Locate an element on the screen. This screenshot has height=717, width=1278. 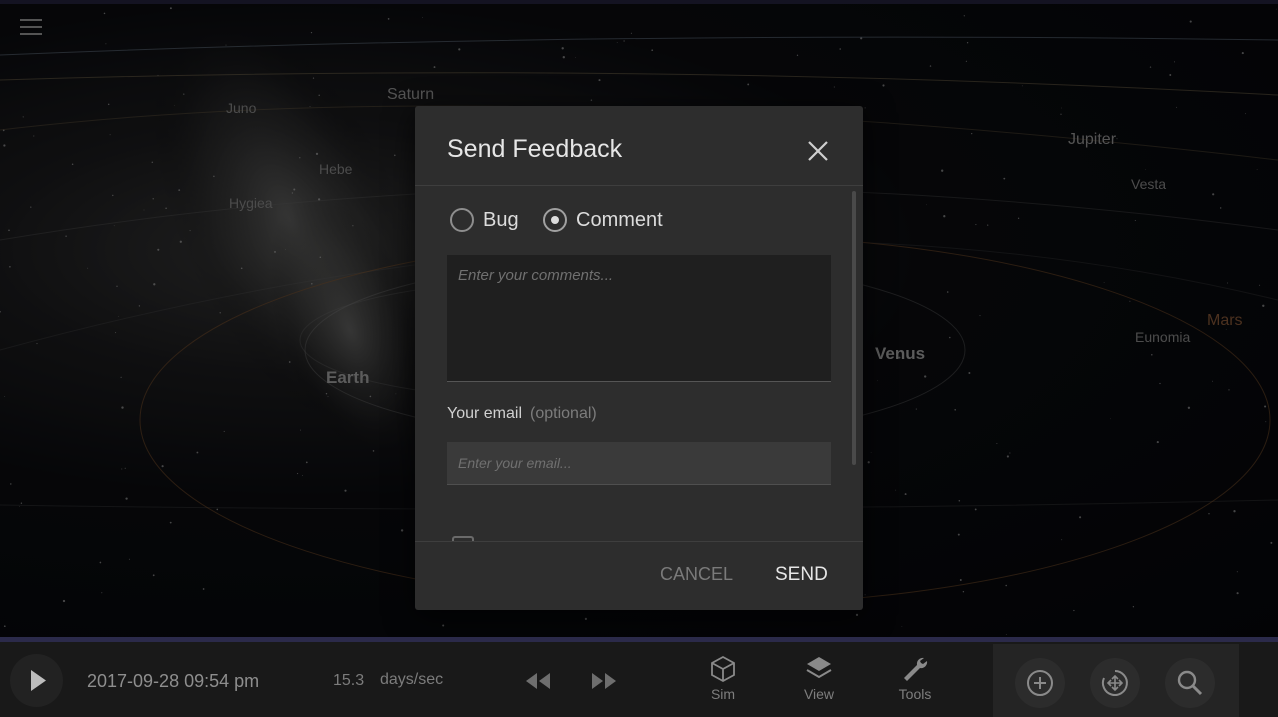
radio-comment-label: Comment is located at coordinates (619, 219).